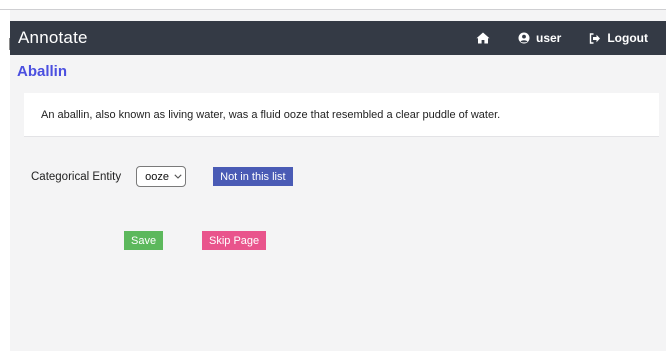 This screenshot has height=351, width=666. Describe the element at coordinates (76, 176) in the screenshot. I see `entity-label: Categorical Entity` at that location.